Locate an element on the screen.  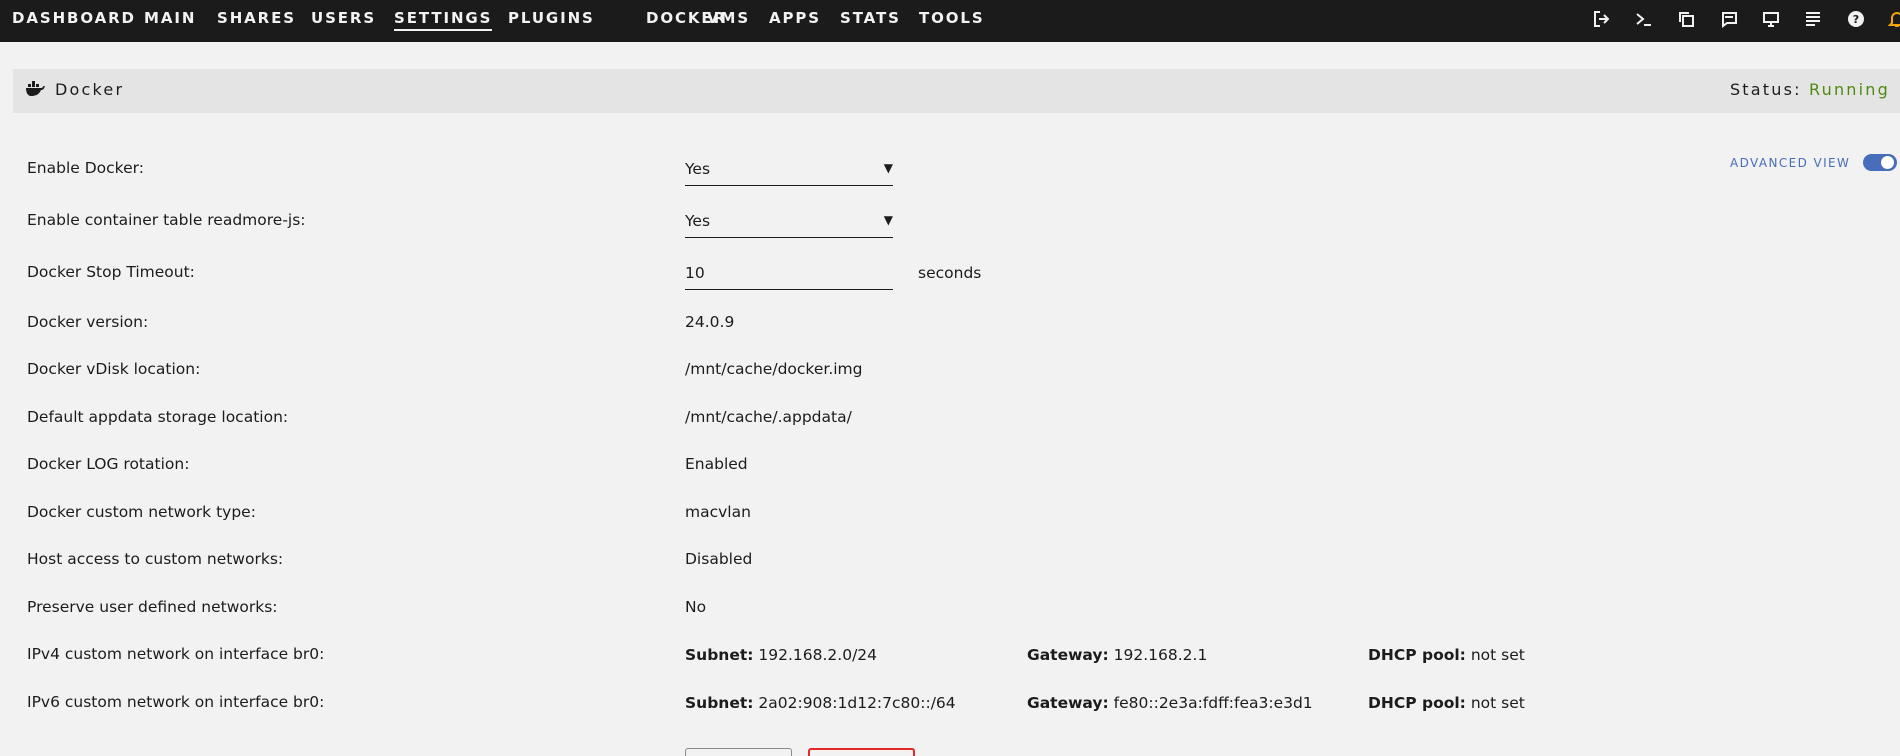
ipv6-subnet: Subnet: 2a02:908:1d12:7c80::/64 is located at coordinates (820, 703).